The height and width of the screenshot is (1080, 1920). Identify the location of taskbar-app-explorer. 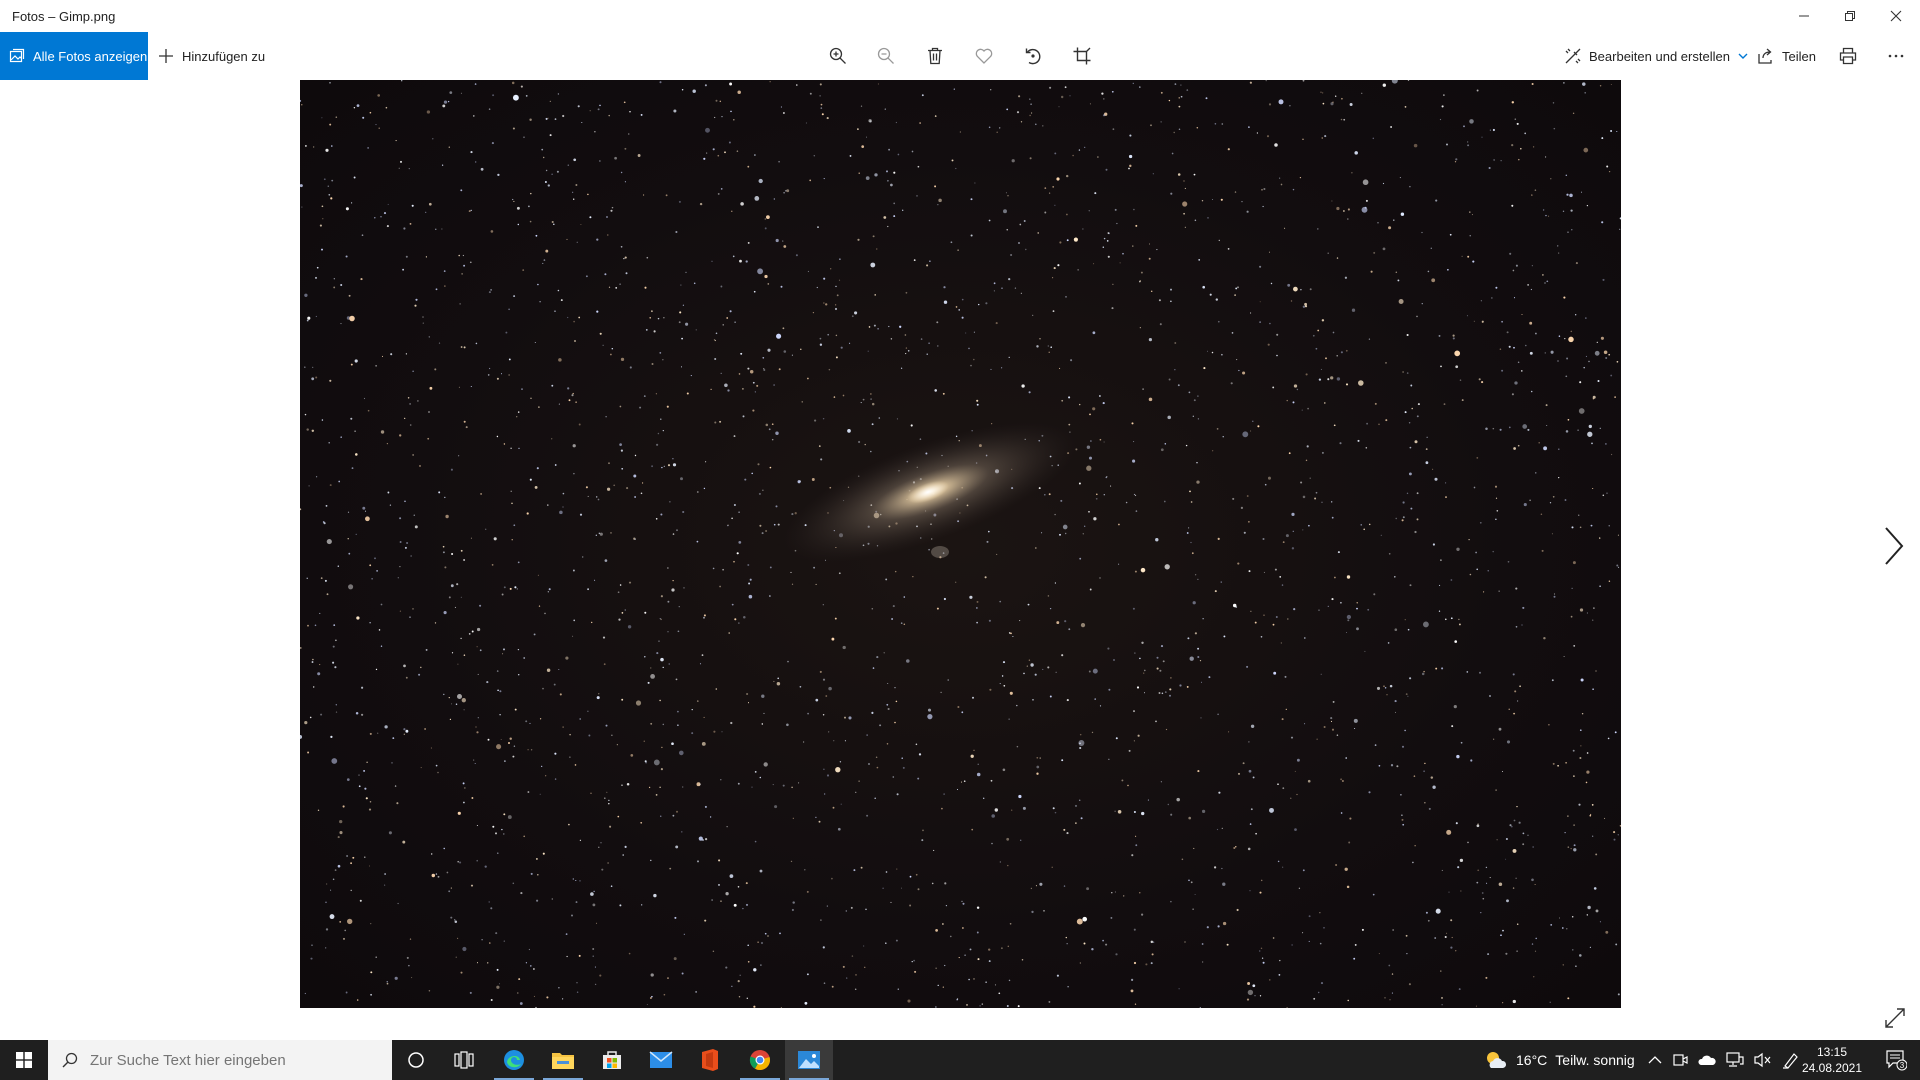
(563, 1060).